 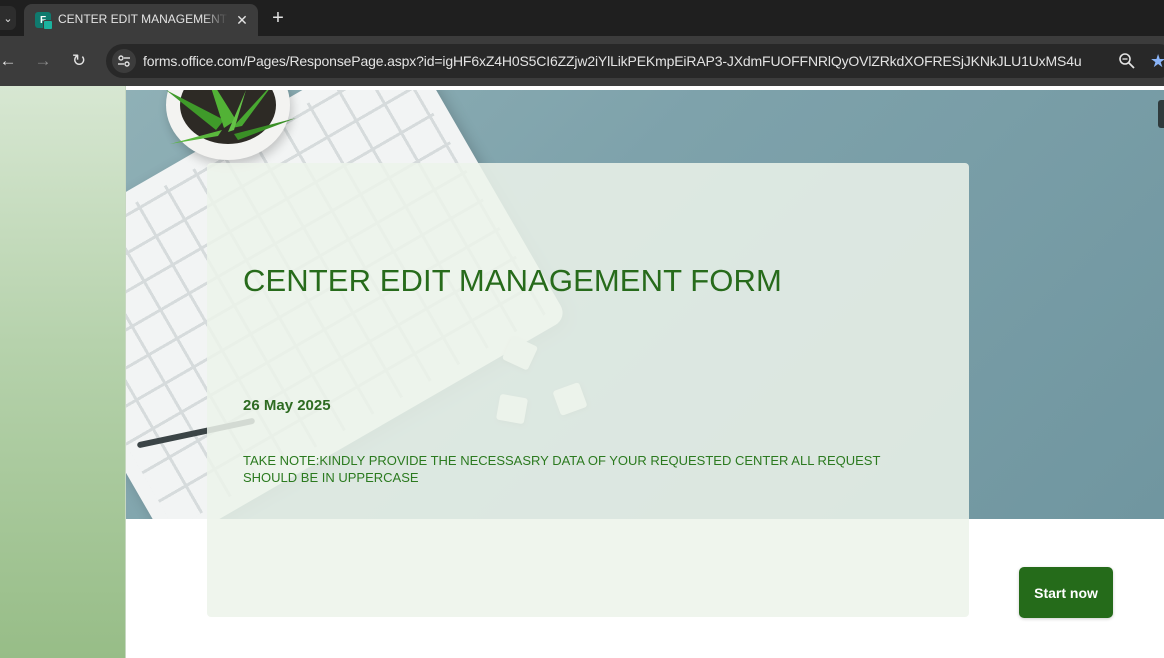 What do you see at coordinates (582, 18) in the screenshot?
I see `browser-tabstrip: ⌄ F CENTER EDIT MANAGEMENT FORM ✕ +` at bounding box center [582, 18].